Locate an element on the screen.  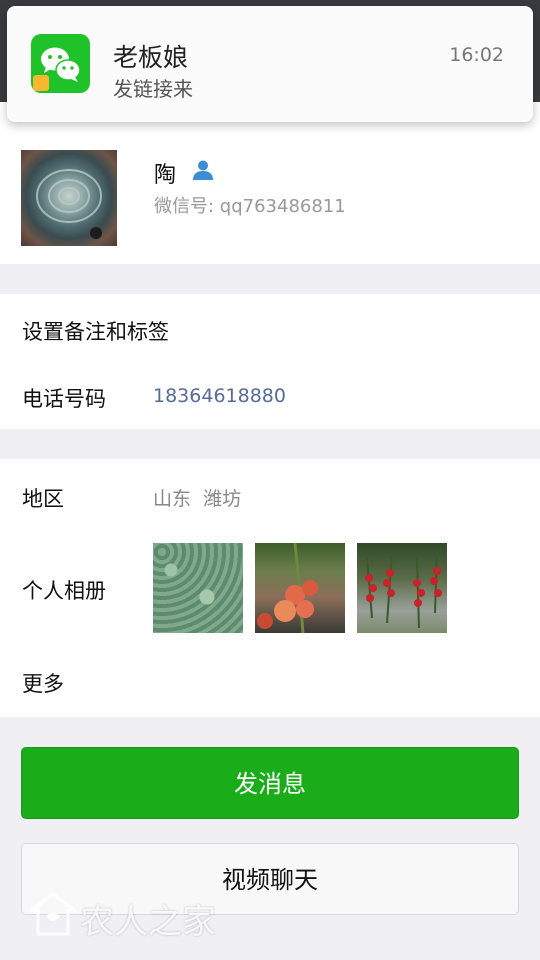
album-photo-tomatoes is located at coordinates (300, 588).